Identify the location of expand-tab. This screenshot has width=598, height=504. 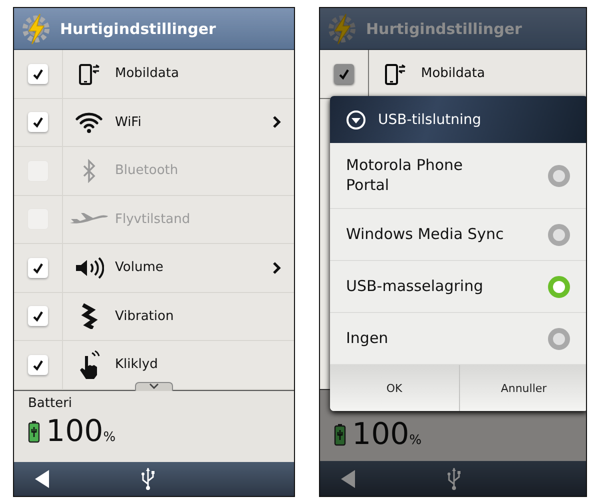
(154, 386).